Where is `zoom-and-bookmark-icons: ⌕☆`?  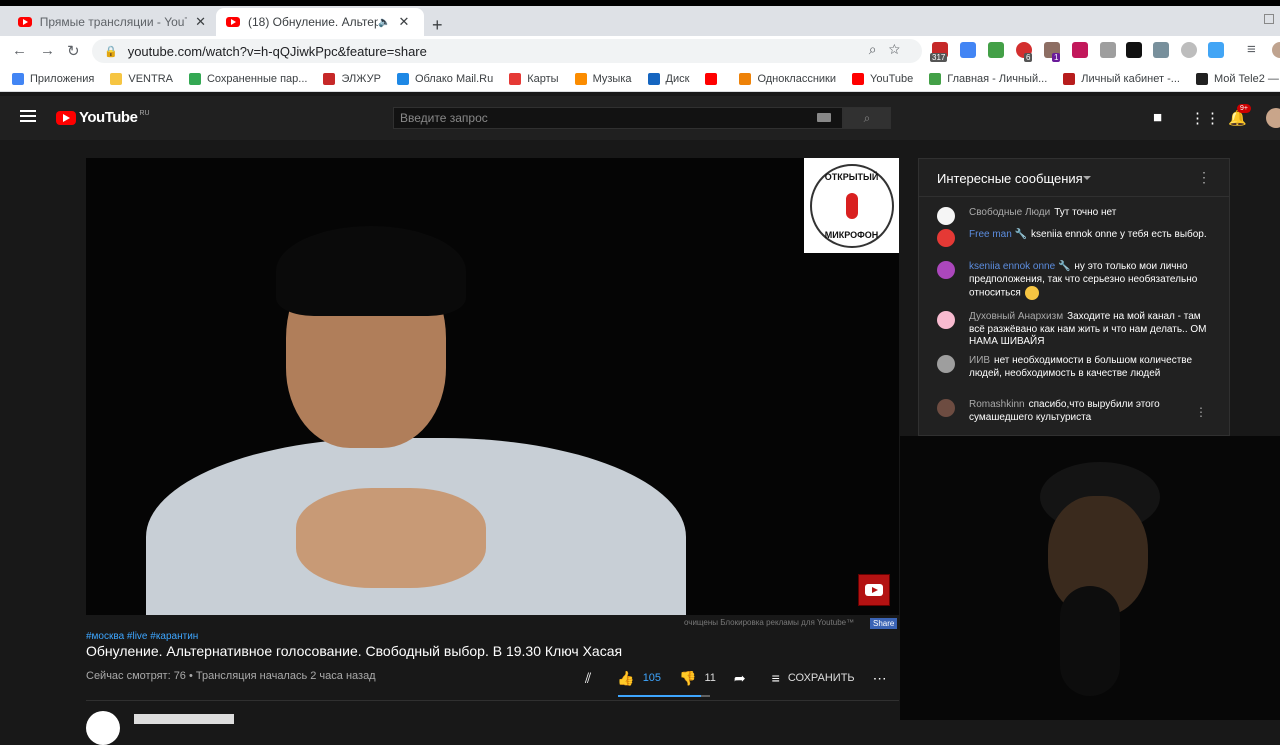 zoom-and-bookmark-icons: ⌕☆ is located at coordinates (890, 49).